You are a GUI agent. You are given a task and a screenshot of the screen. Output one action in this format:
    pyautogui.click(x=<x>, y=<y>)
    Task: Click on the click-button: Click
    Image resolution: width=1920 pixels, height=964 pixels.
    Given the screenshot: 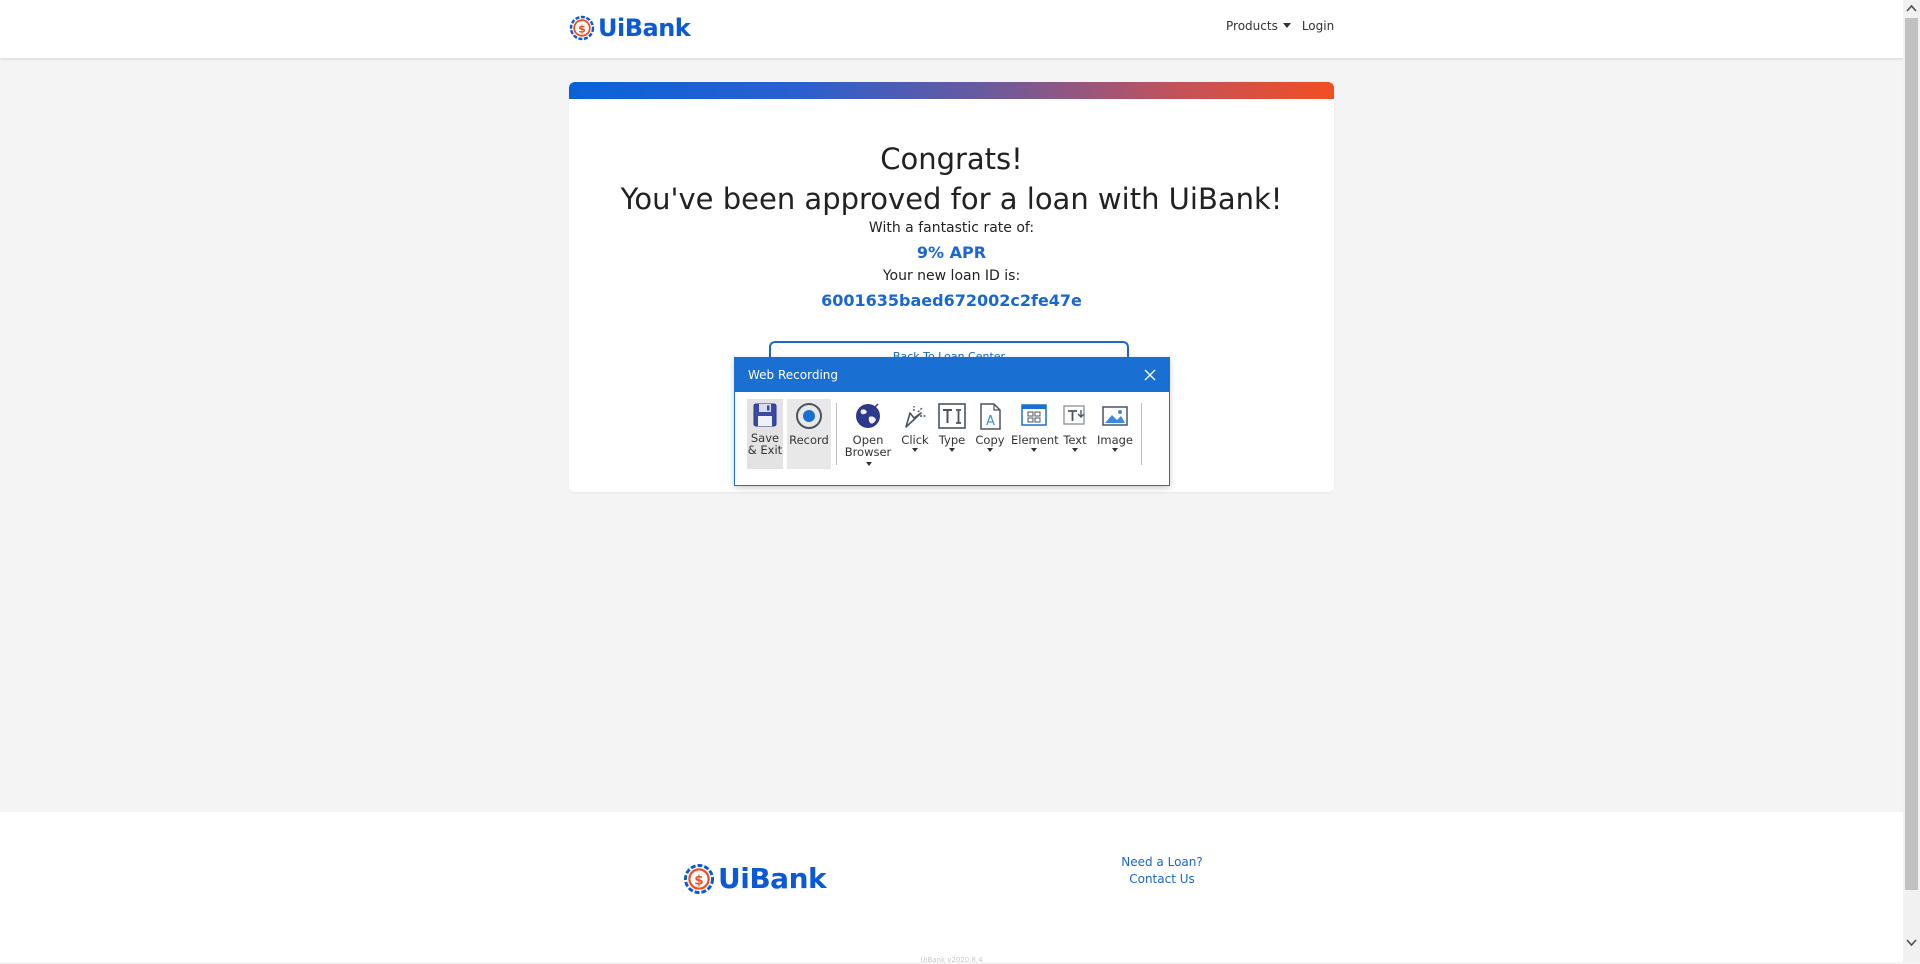 What is the action you would take?
    pyautogui.click(x=915, y=434)
    